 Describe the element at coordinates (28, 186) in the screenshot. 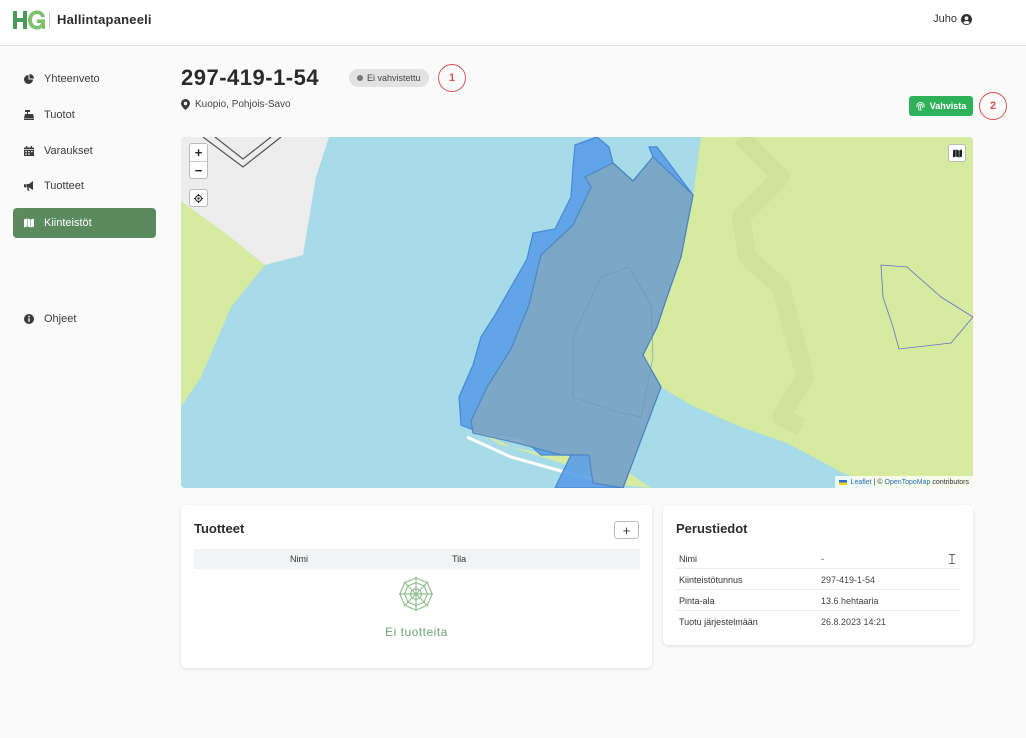

I see `megaphone-icon` at that location.